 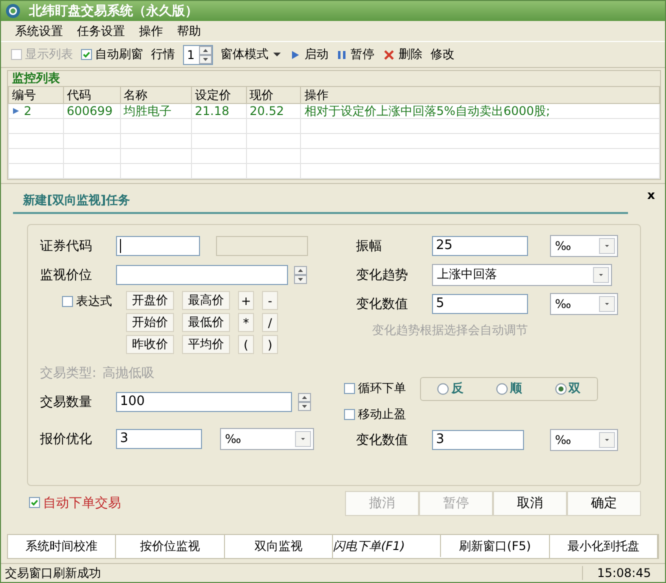 What do you see at coordinates (369, 246) in the screenshot?
I see `field-label: 振幅` at bounding box center [369, 246].